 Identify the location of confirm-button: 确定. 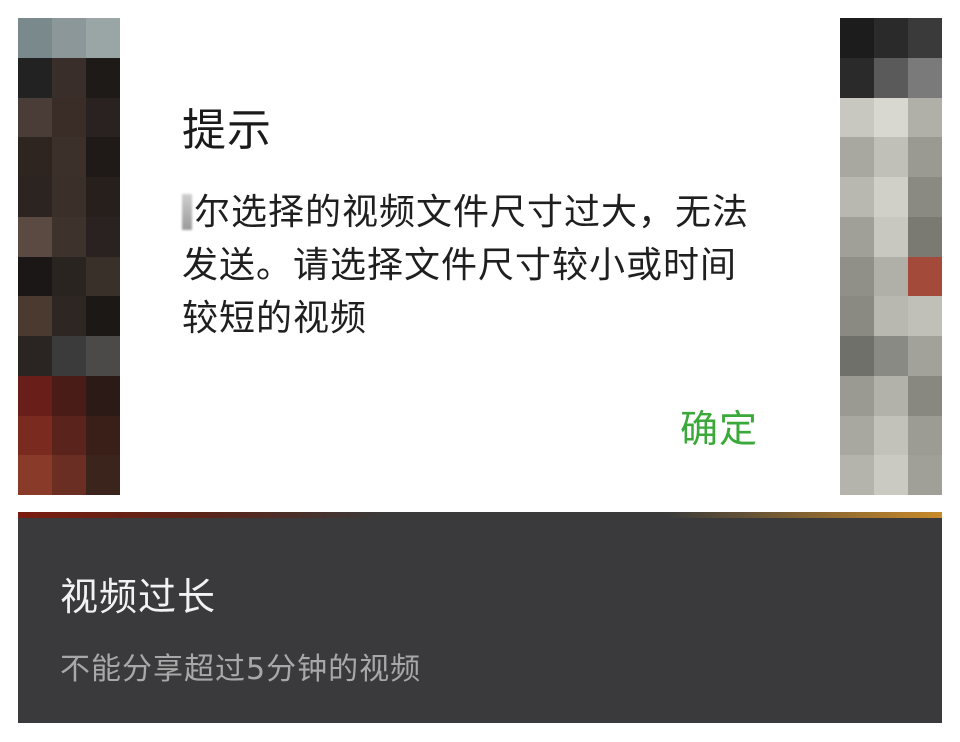
(719, 425).